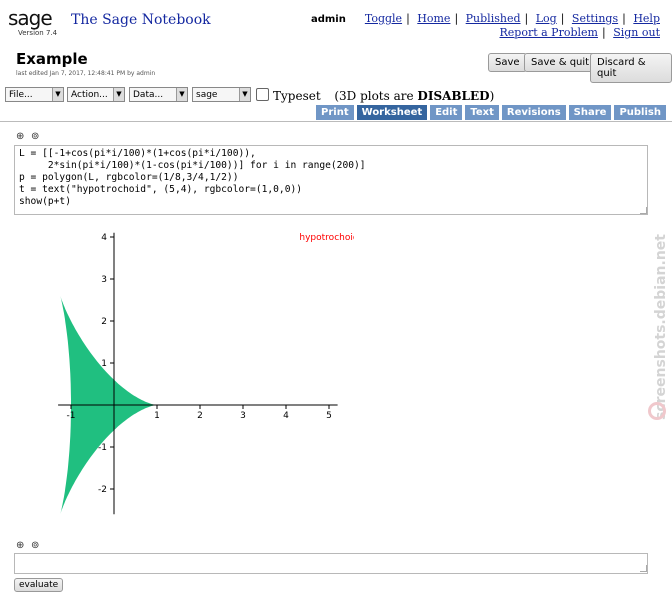  What do you see at coordinates (39, 585) in the screenshot?
I see `evaluate-button: evaluate` at bounding box center [39, 585].